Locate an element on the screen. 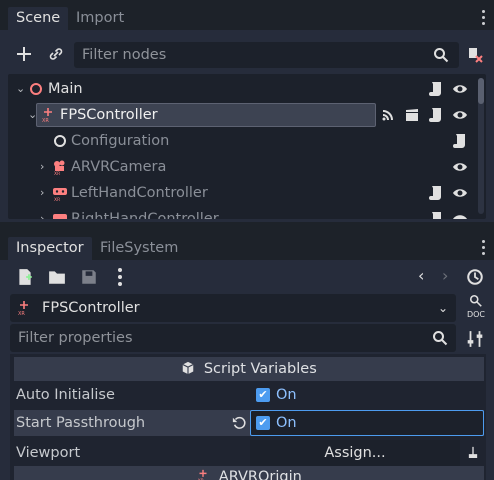 The width and height of the screenshot is (494, 480). section-title: Script Variables is located at coordinates (260, 369).